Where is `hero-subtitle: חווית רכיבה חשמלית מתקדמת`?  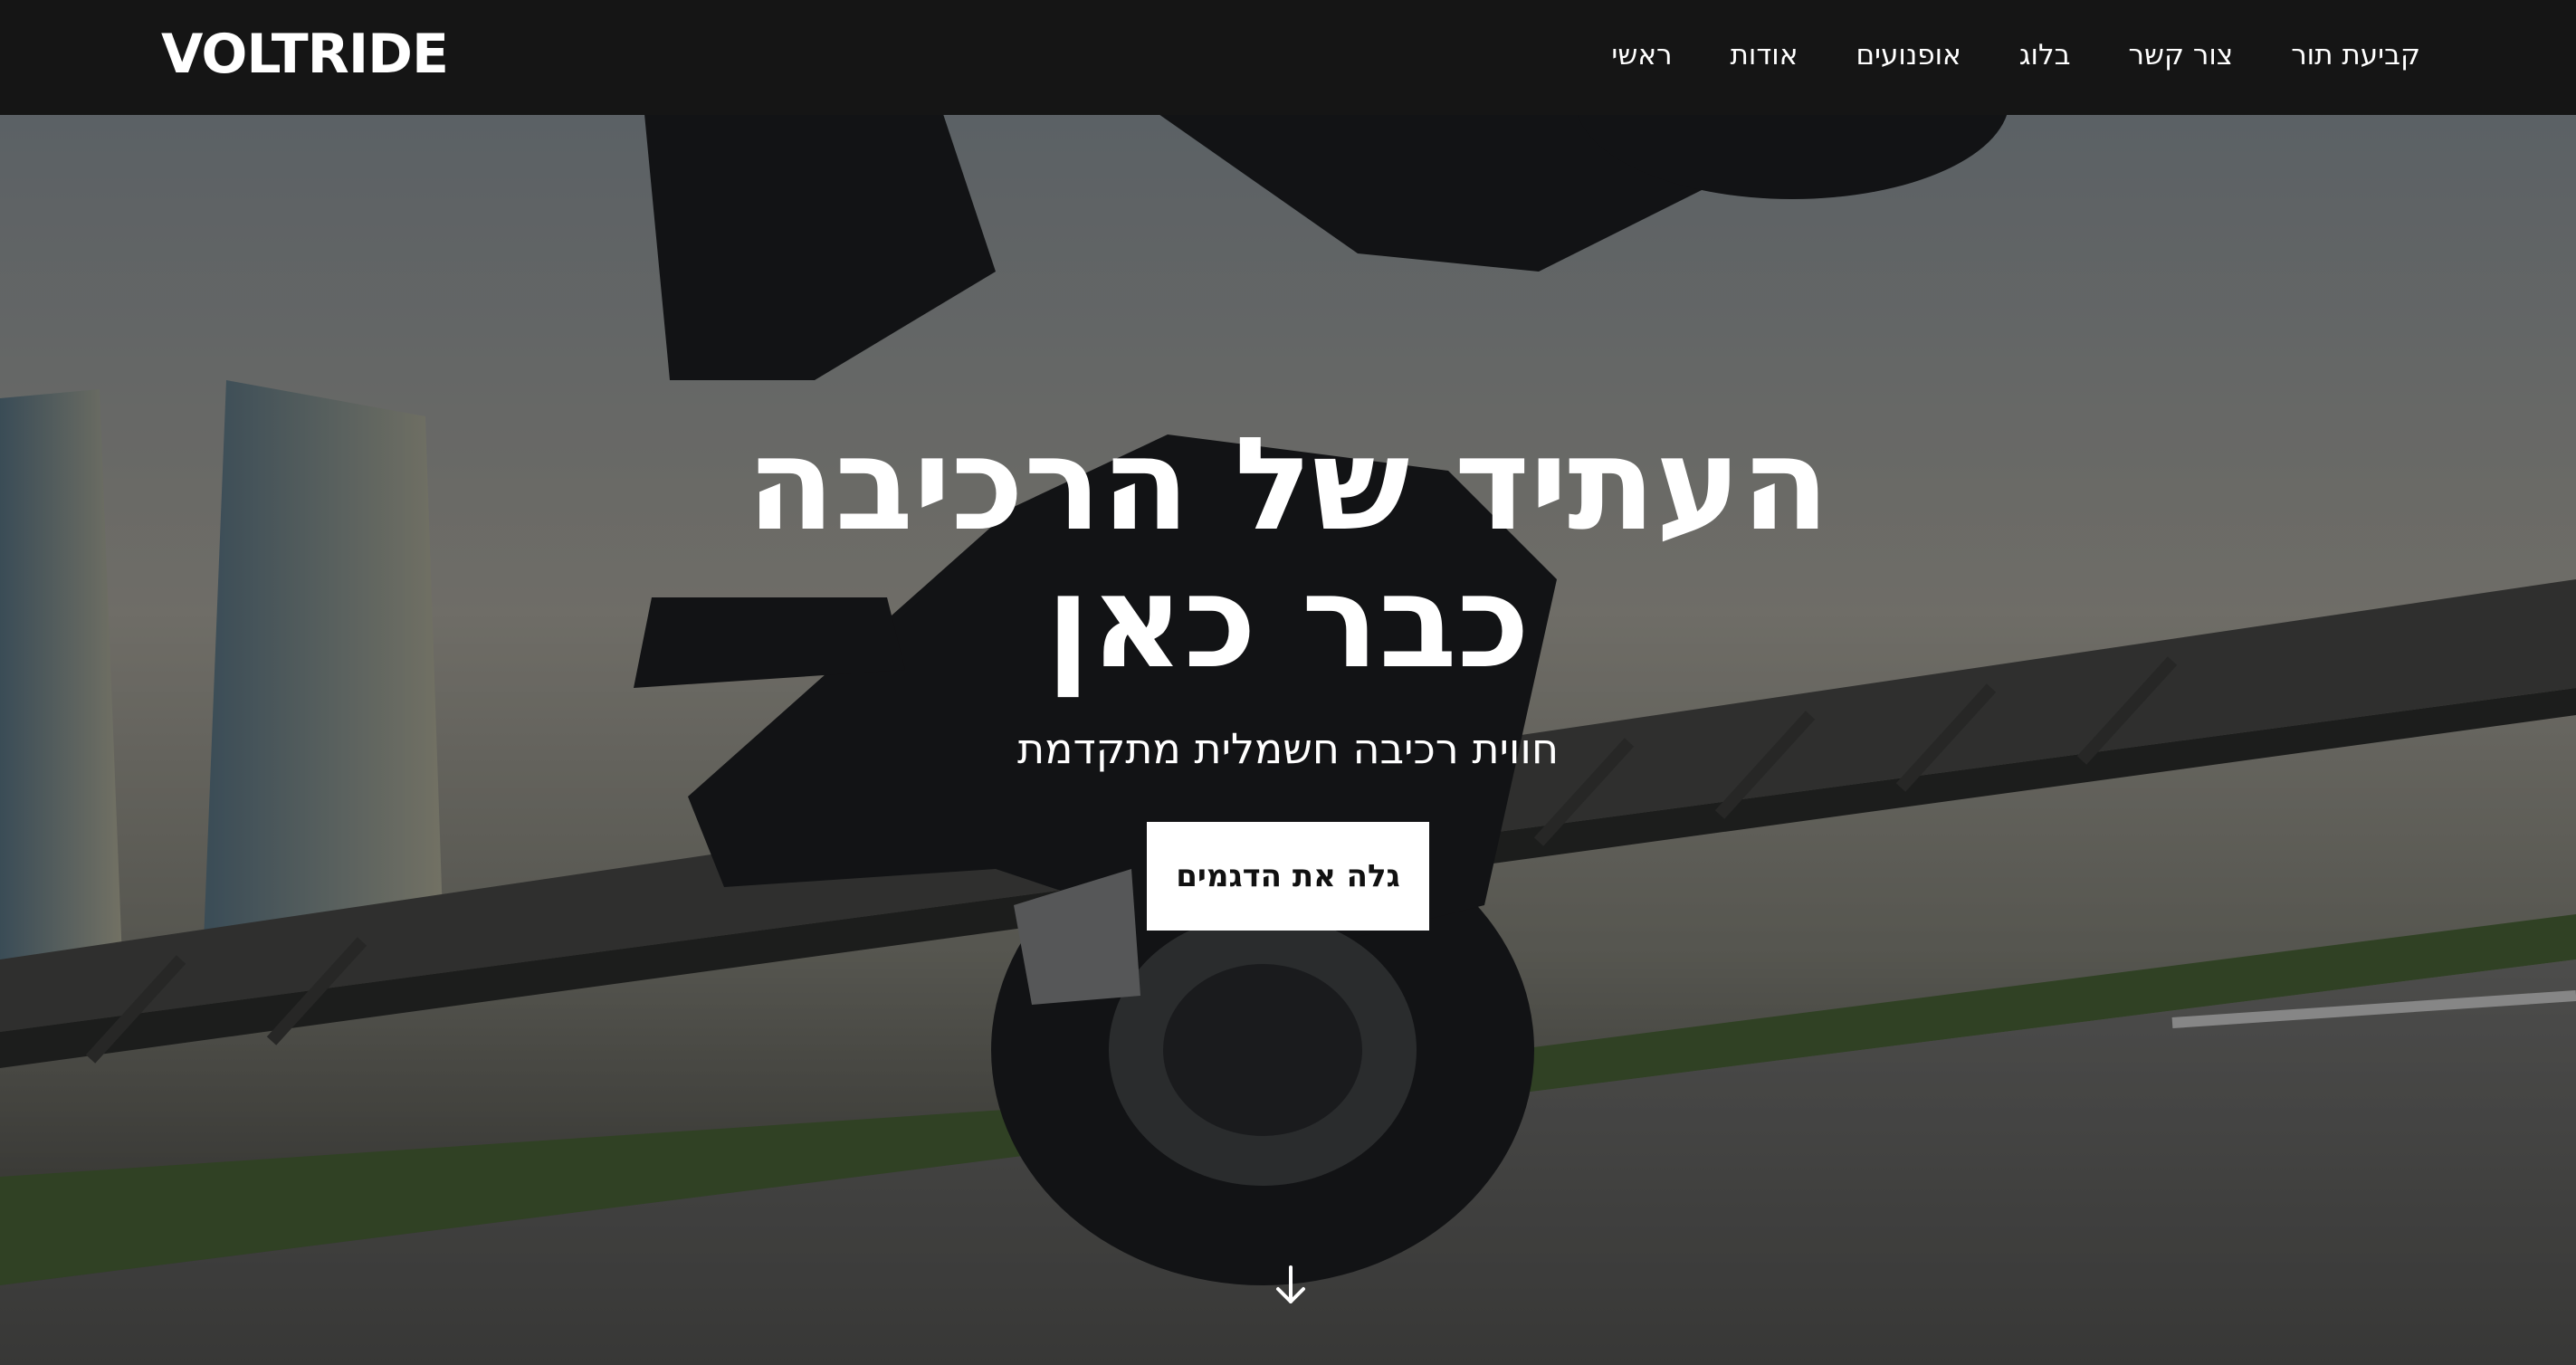 hero-subtitle: חווית רכיבה חשמלית מתקדמת is located at coordinates (1288, 749).